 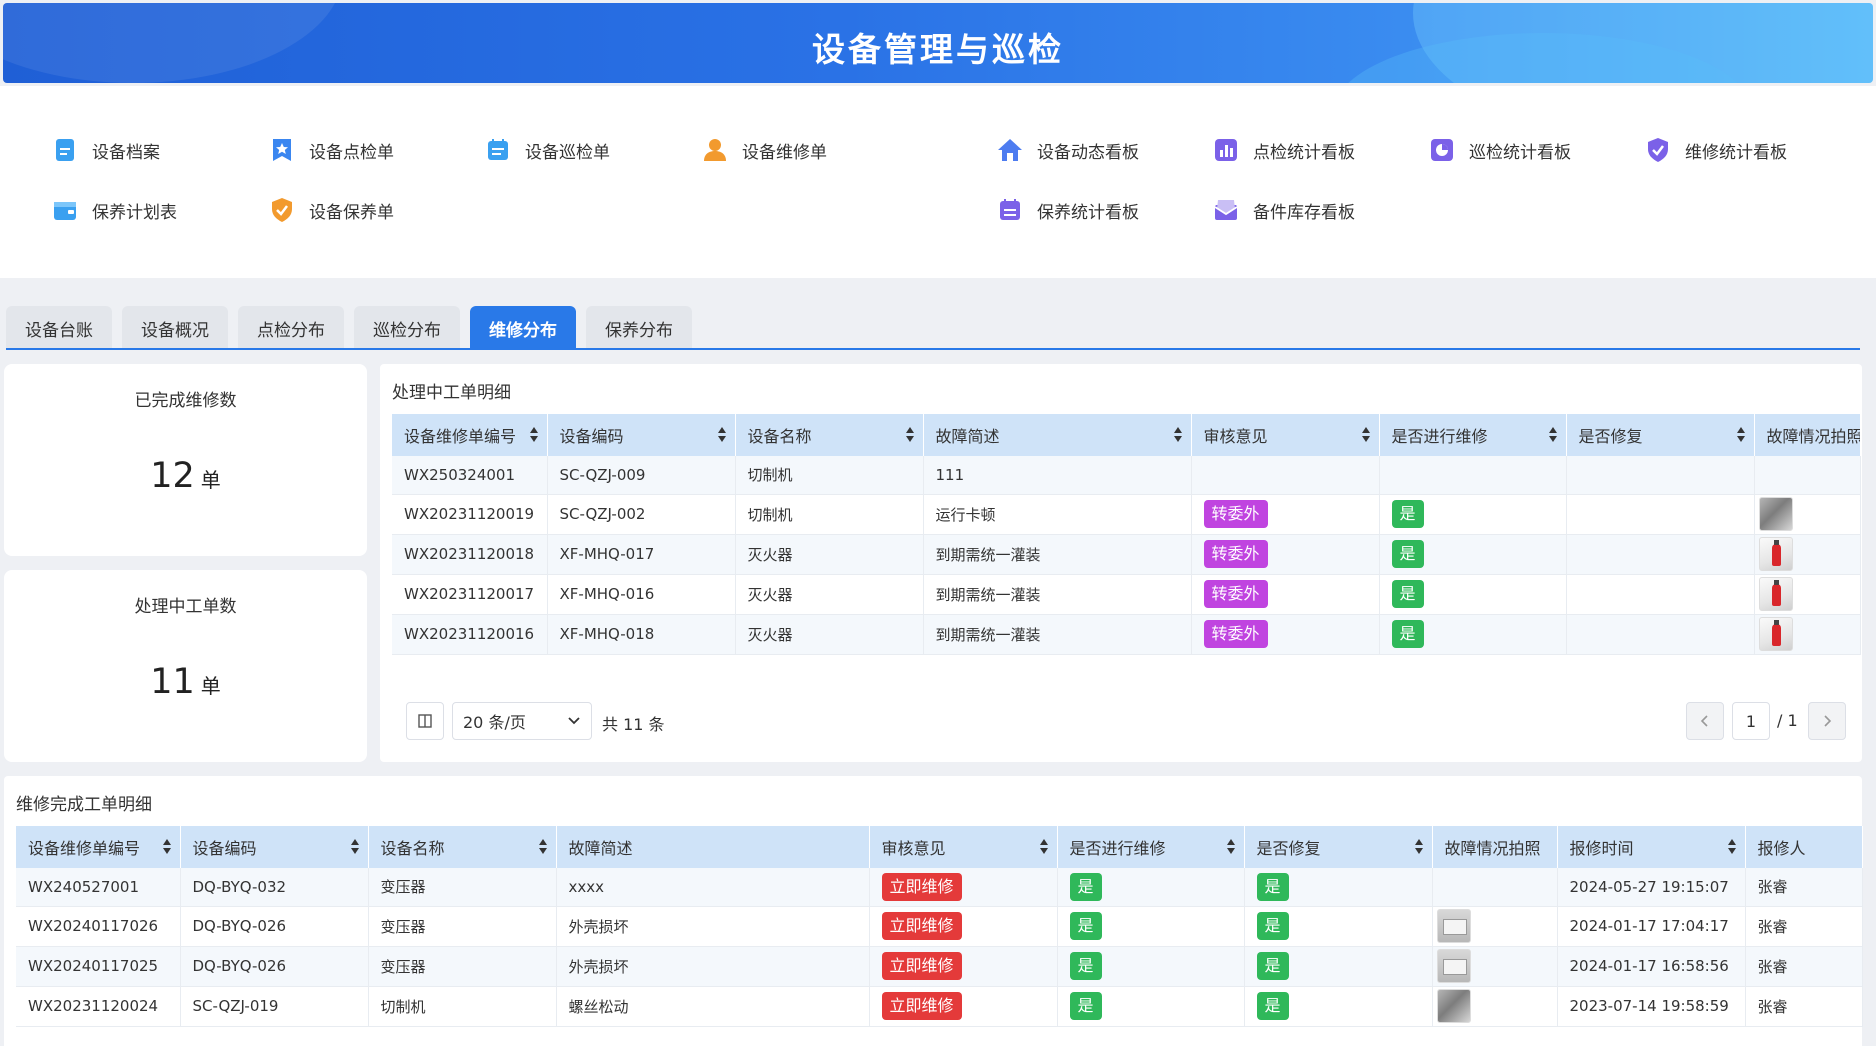 What do you see at coordinates (547, 150) in the screenshot?
I see `quick-menu-item: 设备巡检单` at bounding box center [547, 150].